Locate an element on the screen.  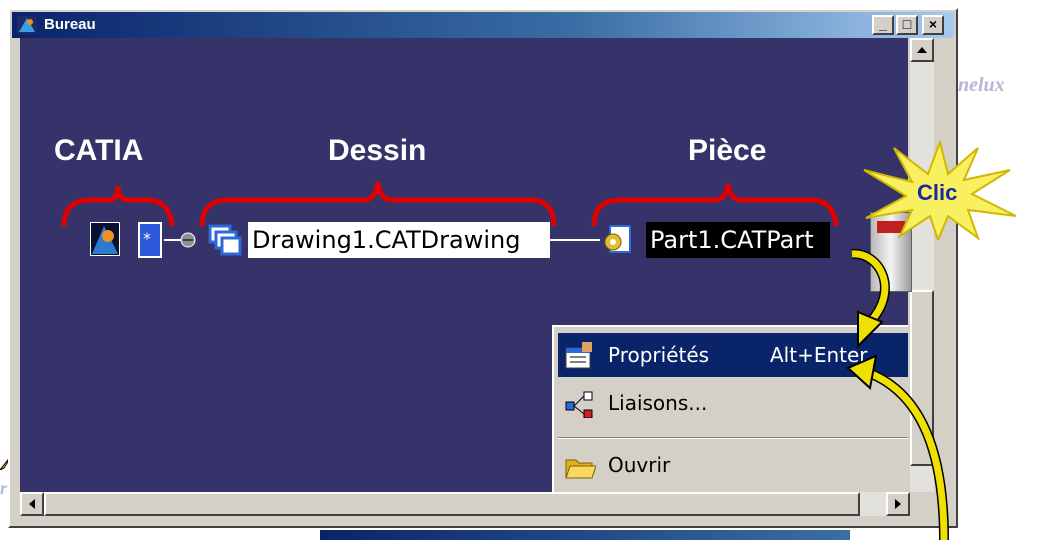
second-window-titlebar-fragment is located at coordinates (585, 535).